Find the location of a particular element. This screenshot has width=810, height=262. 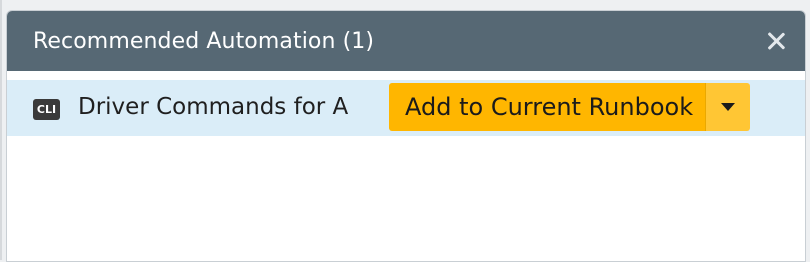

add-to-runbook-split-button: Add to Current Runbook is located at coordinates (569, 107).